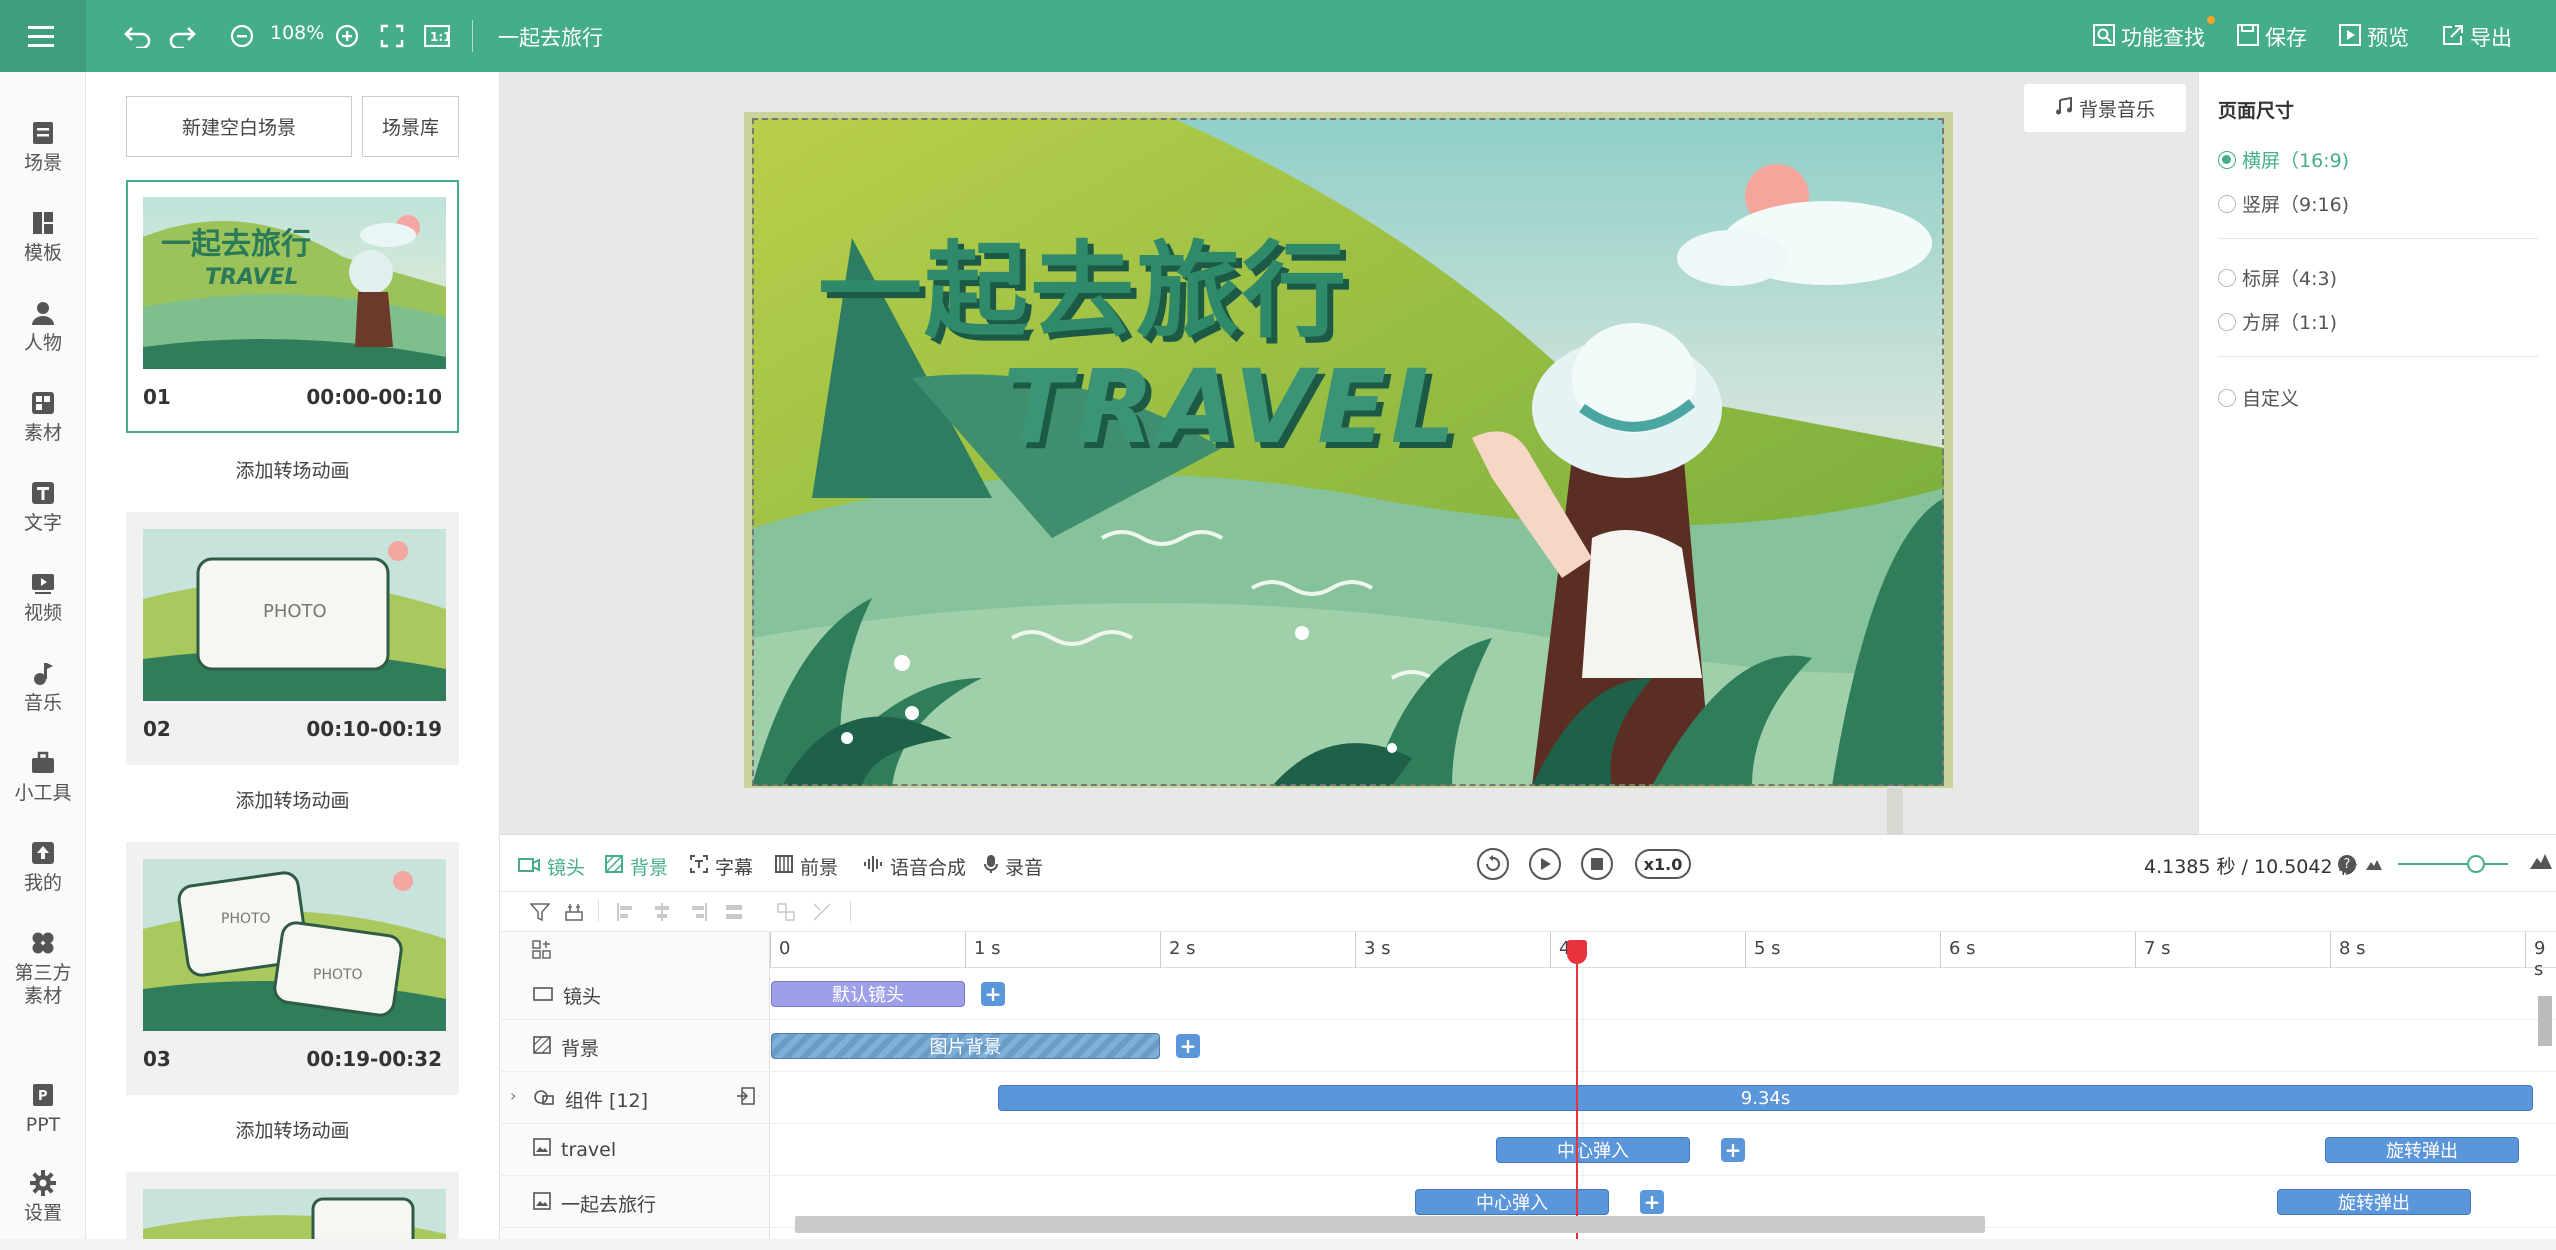 This screenshot has width=2556, height=1250. What do you see at coordinates (138, 36) in the screenshot?
I see `undo-icon` at bounding box center [138, 36].